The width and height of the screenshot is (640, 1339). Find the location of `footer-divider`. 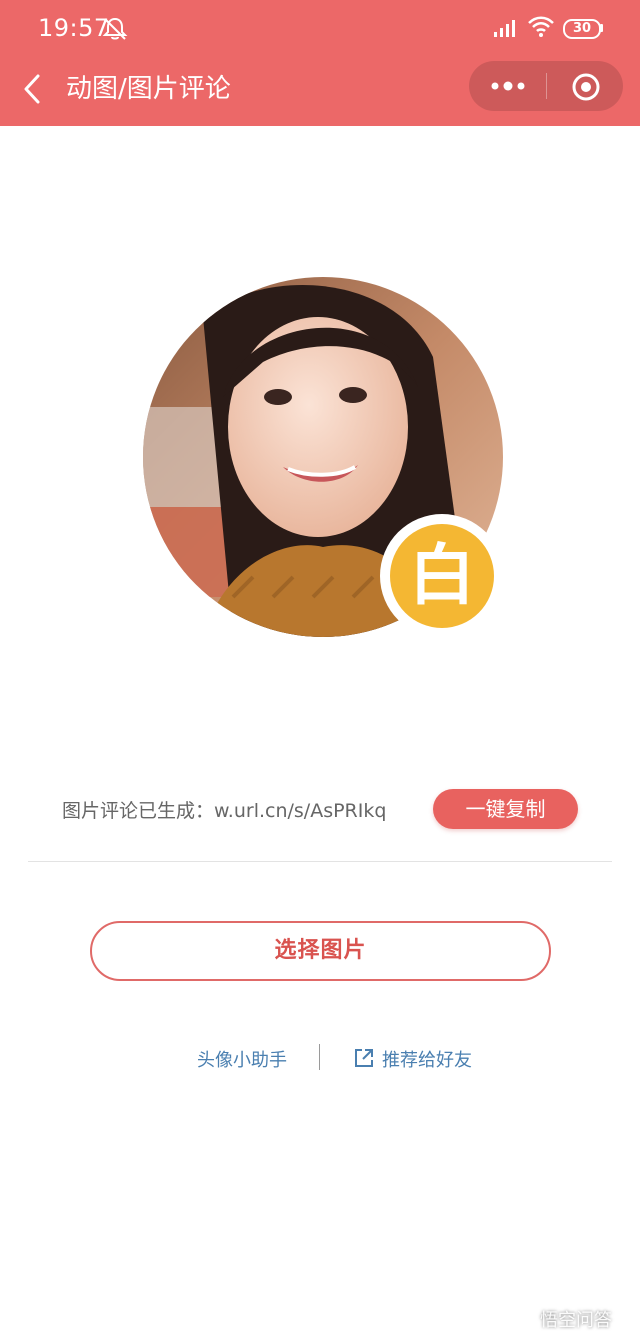

footer-divider is located at coordinates (319, 1057).